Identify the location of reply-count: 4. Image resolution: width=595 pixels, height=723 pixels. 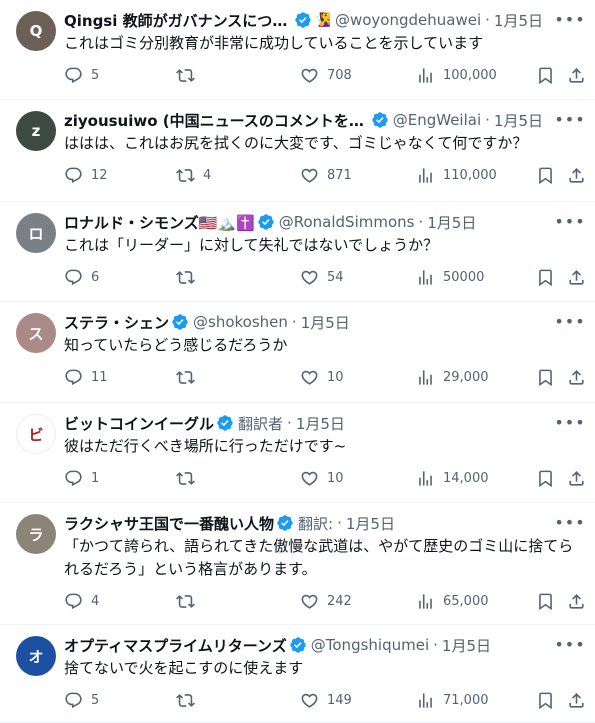
(95, 601).